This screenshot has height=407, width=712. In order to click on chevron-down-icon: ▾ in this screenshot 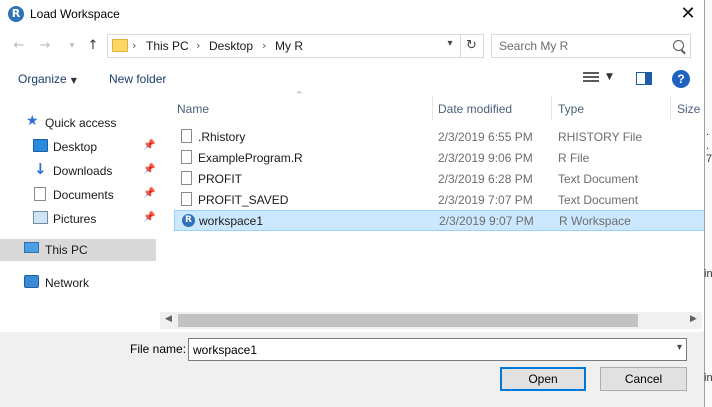, I will do `click(679, 347)`.